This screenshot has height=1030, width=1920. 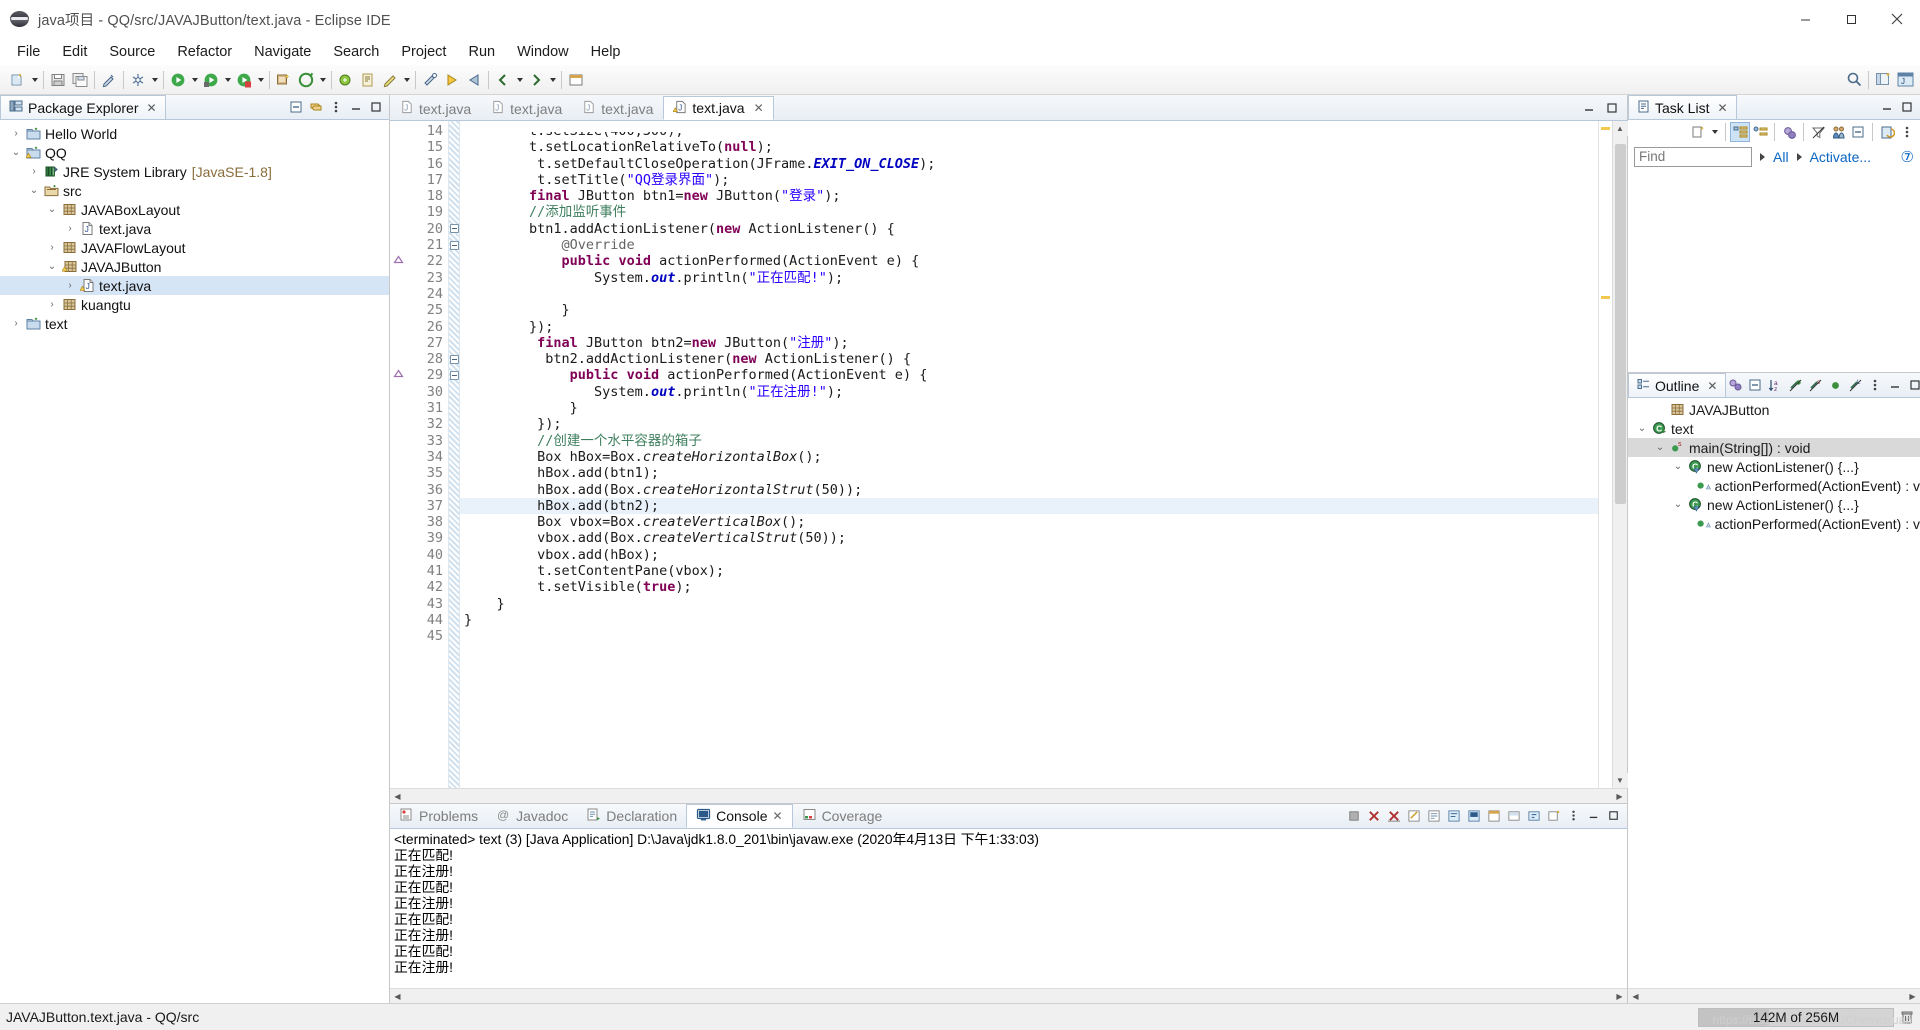 What do you see at coordinates (1612, 108) in the screenshot?
I see `maximize-editor-icon` at bounding box center [1612, 108].